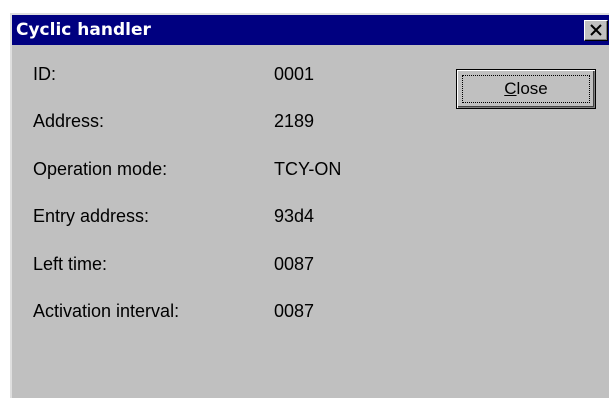  I want to click on activation-interval-value: 0087, so click(294, 311).